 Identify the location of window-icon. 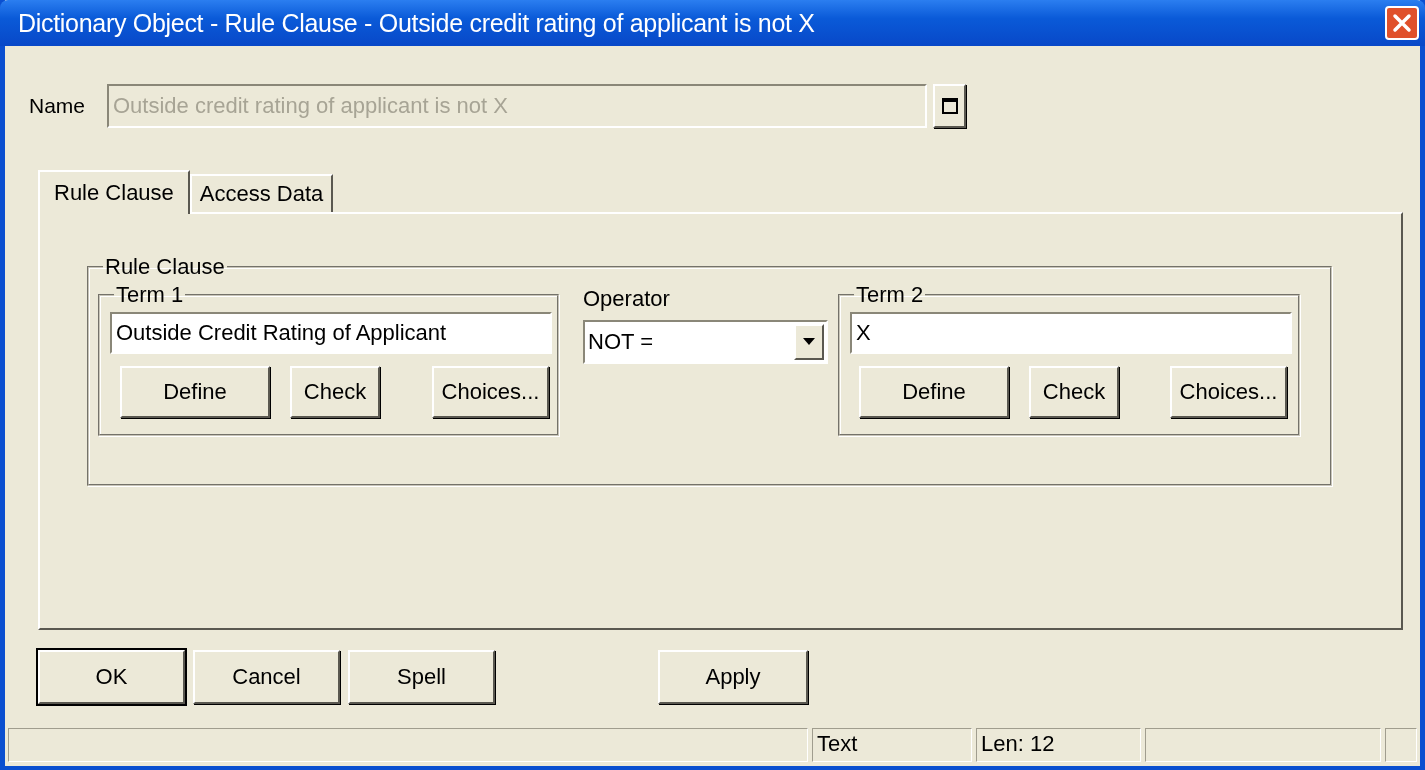
(949, 106).